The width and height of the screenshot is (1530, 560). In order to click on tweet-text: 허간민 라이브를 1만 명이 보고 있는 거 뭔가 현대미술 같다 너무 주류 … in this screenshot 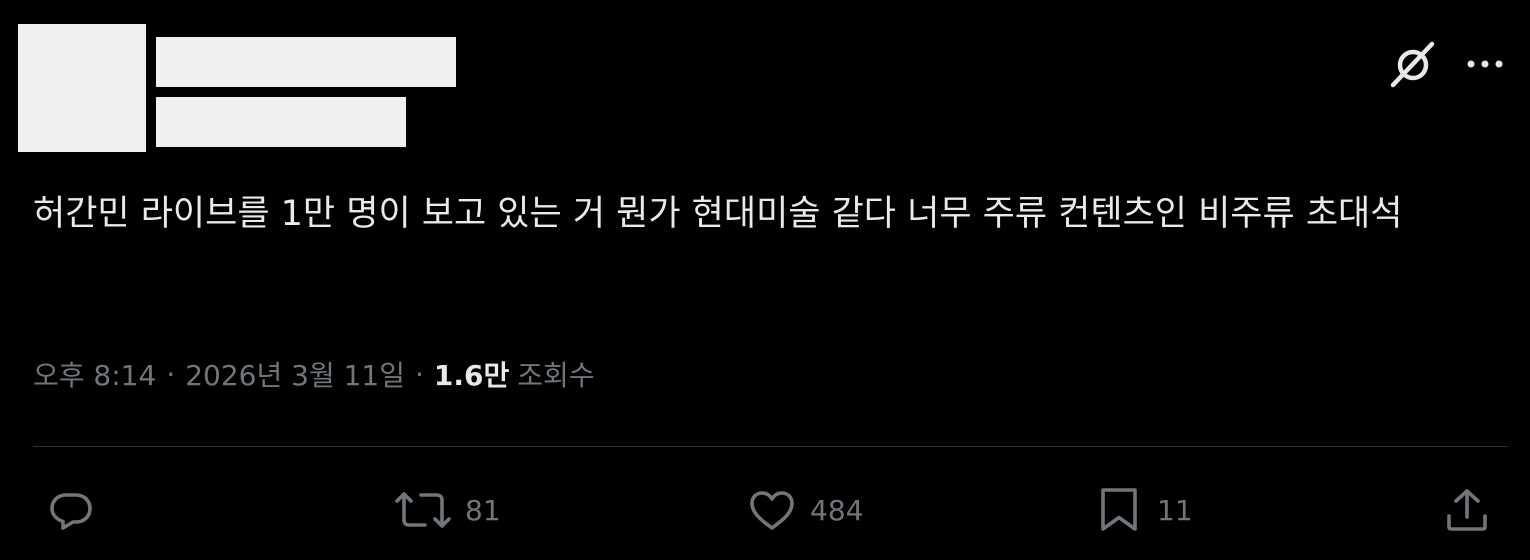, I will do `click(718, 214)`.